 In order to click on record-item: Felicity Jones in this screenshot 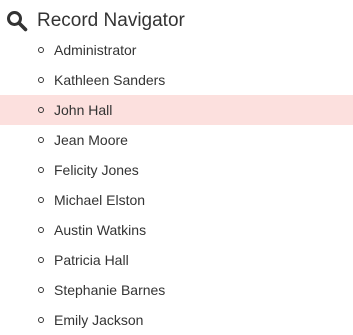, I will do `click(176, 170)`.